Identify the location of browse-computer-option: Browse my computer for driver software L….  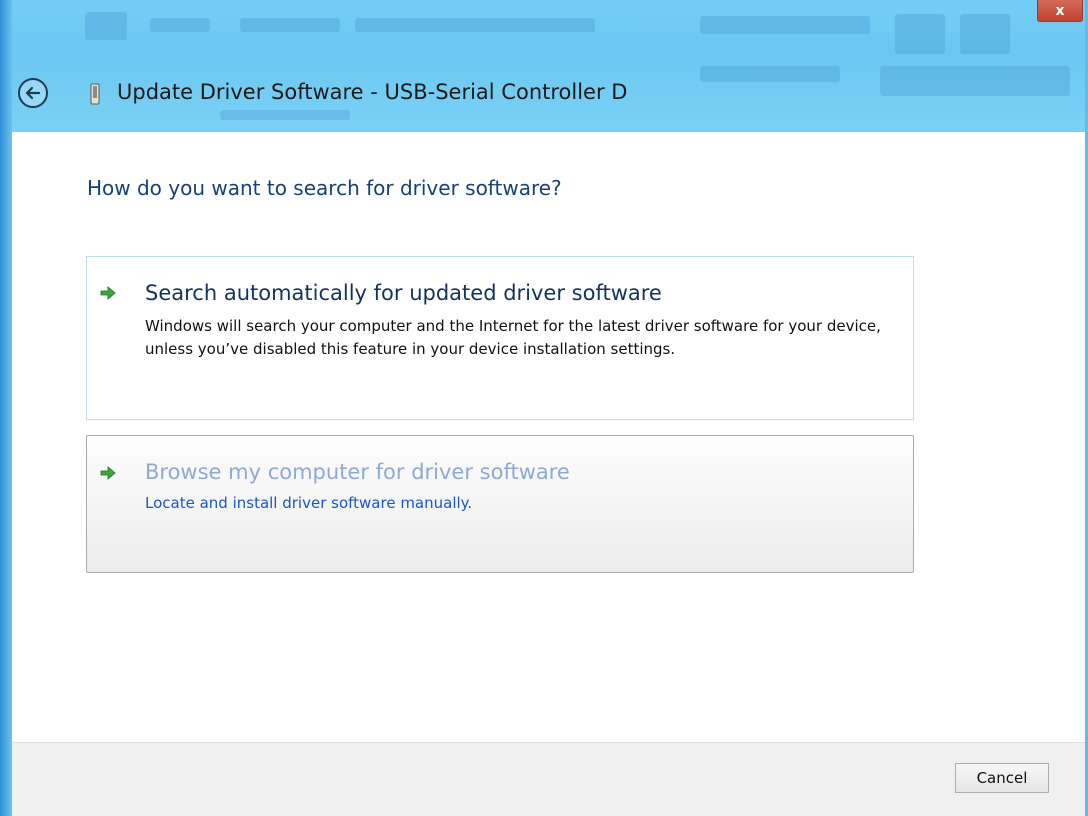
(500, 504).